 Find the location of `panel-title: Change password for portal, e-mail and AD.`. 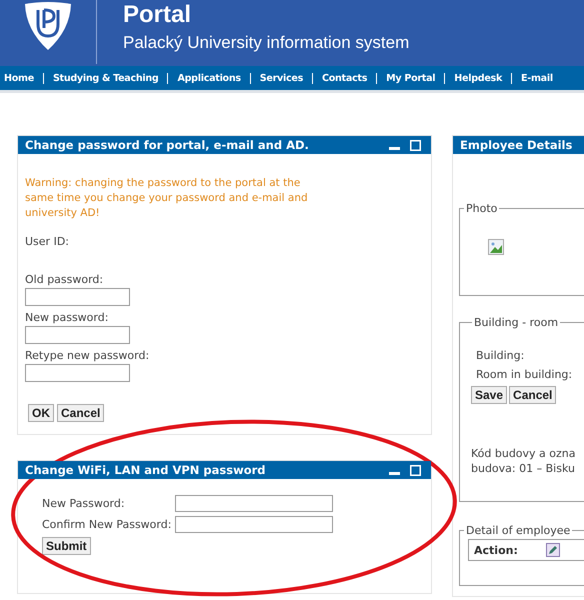

panel-title: Change password for portal, e-mail and AD. is located at coordinates (167, 145).